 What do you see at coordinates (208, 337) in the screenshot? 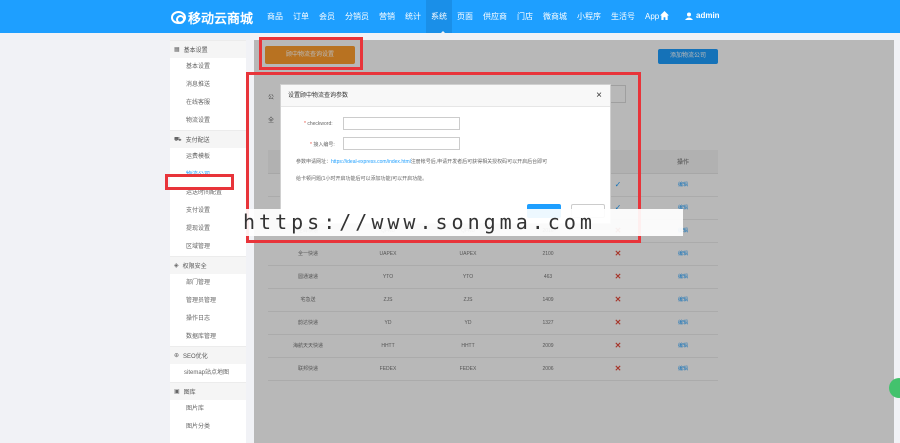
I see `sidebar-item-database: 数据库管理` at bounding box center [208, 337].